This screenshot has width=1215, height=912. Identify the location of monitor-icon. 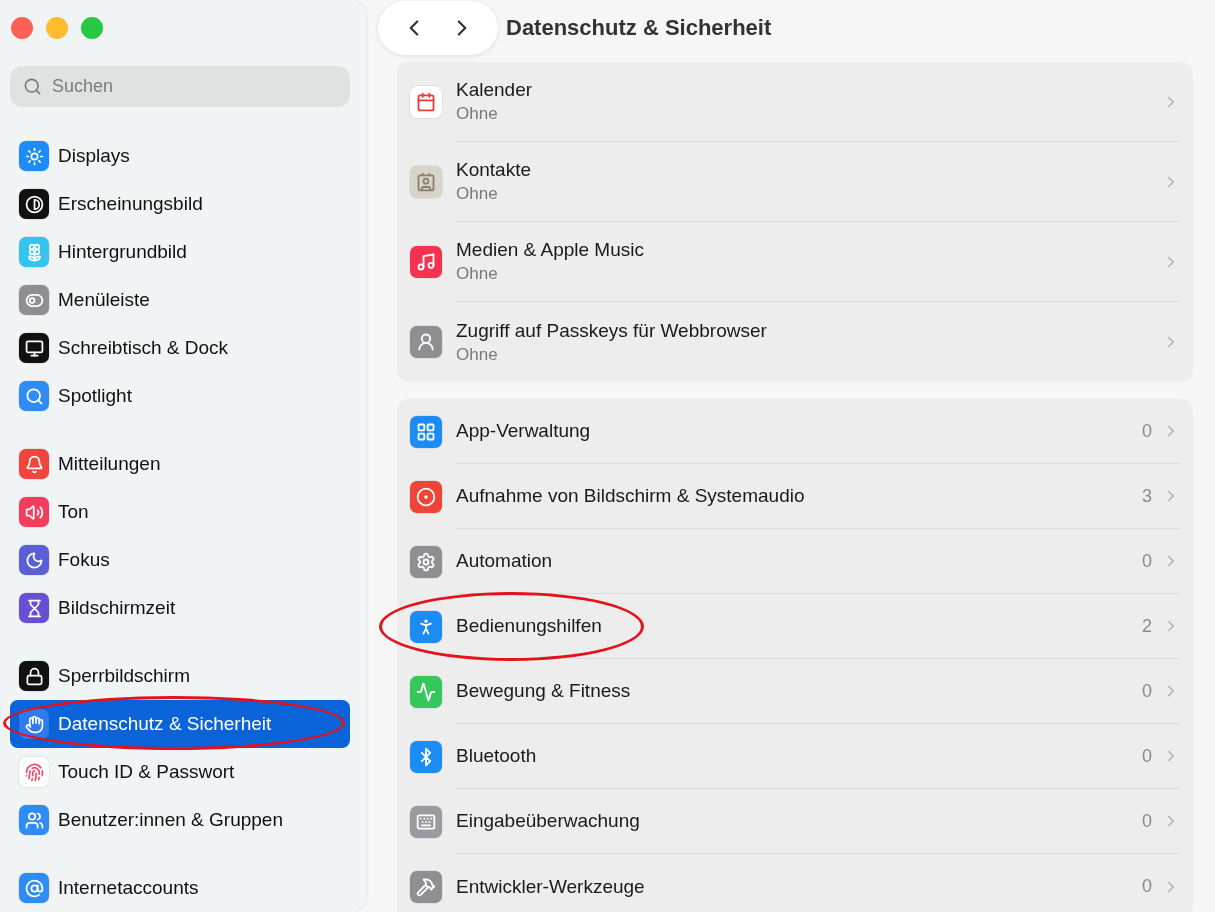
(34, 348).